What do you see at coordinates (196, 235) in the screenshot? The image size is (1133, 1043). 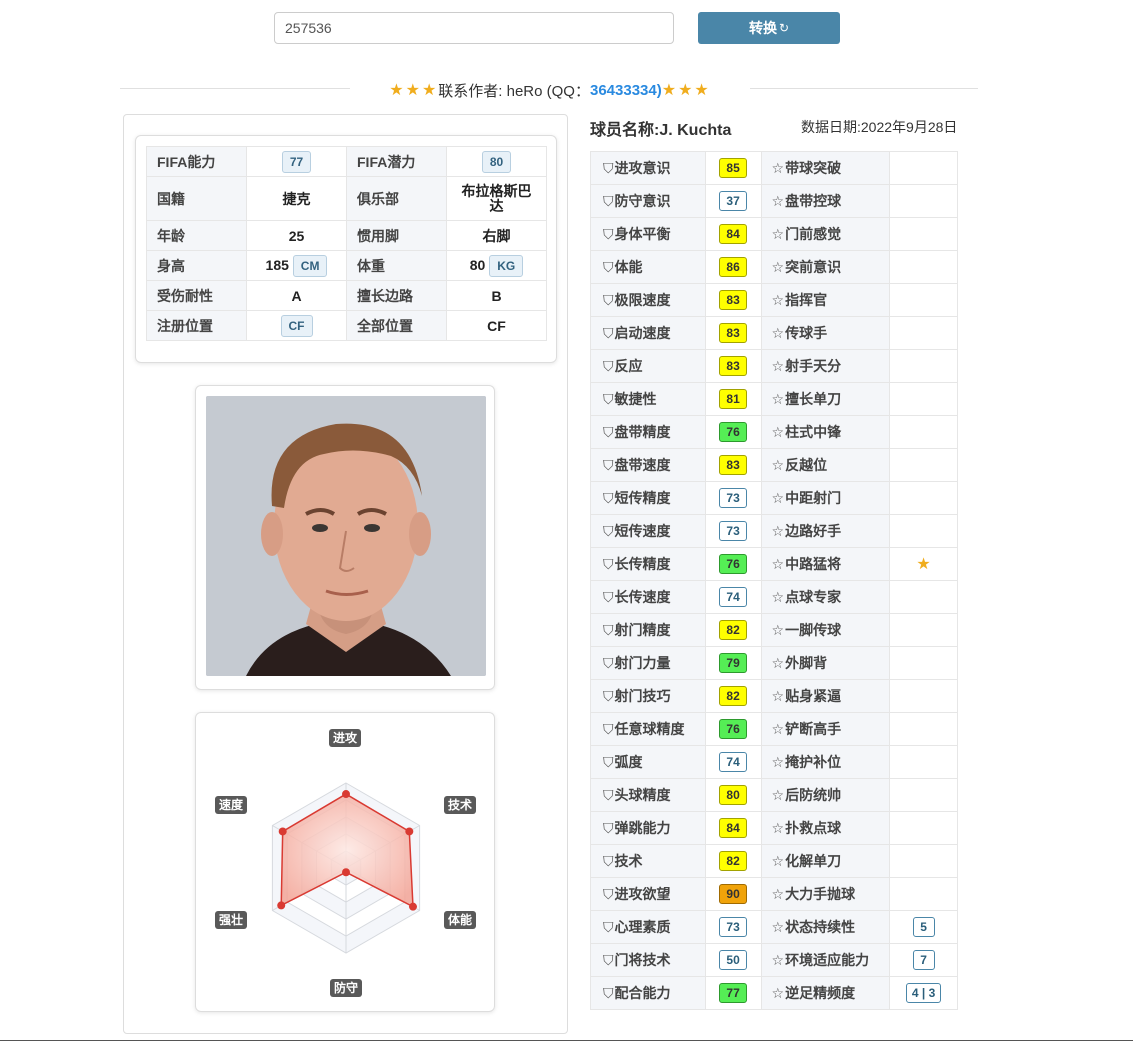 I see `info-label: 年龄` at bounding box center [196, 235].